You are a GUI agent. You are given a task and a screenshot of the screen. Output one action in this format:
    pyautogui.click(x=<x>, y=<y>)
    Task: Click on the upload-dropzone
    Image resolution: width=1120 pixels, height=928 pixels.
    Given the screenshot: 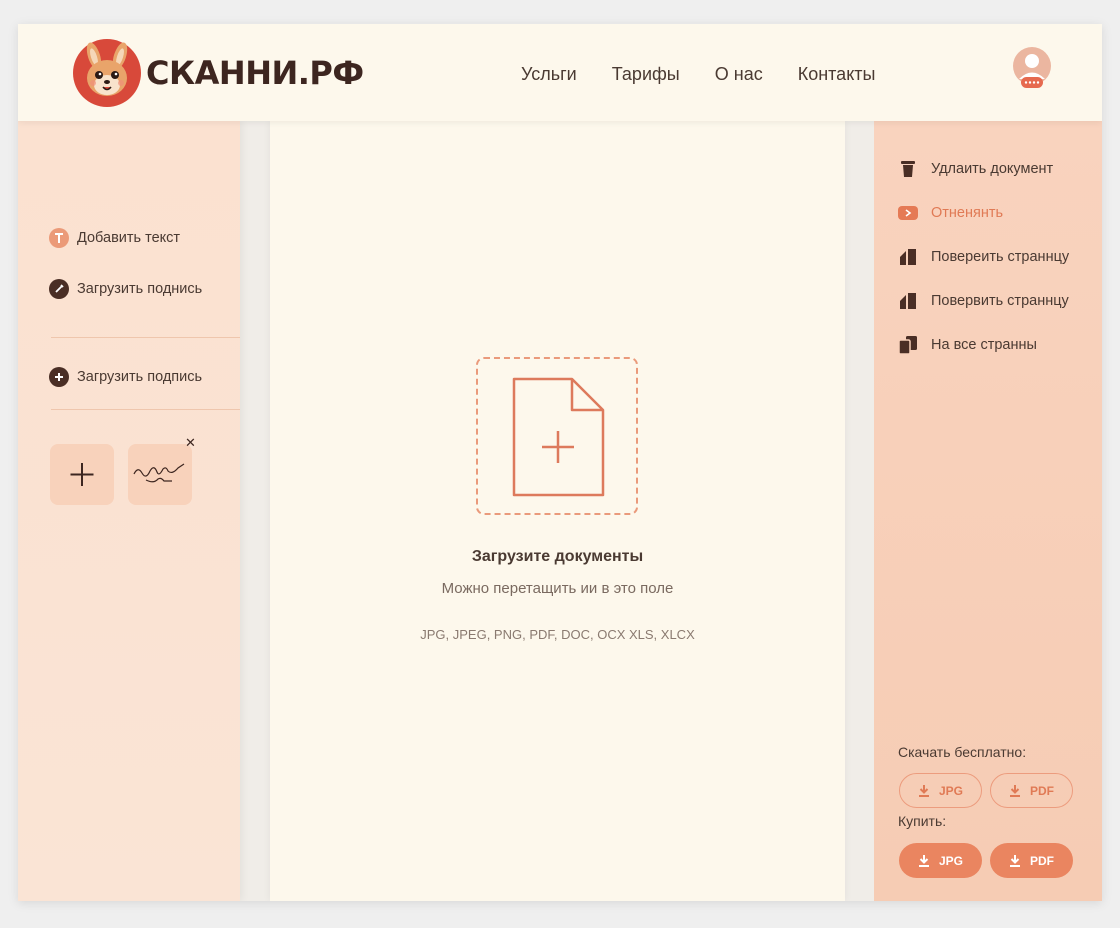 What is the action you would take?
    pyautogui.click(x=557, y=436)
    